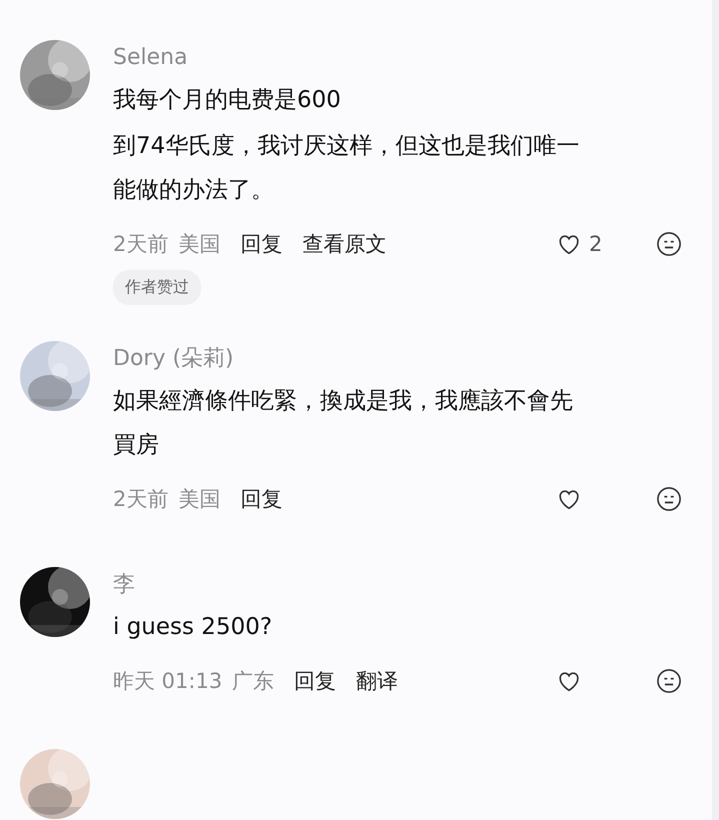 This screenshot has width=719, height=820. What do you see at coordinates (167, 681) in the screenshot?
I see `timestamp: 昨天 01:13` at bounding box center [167, 681].